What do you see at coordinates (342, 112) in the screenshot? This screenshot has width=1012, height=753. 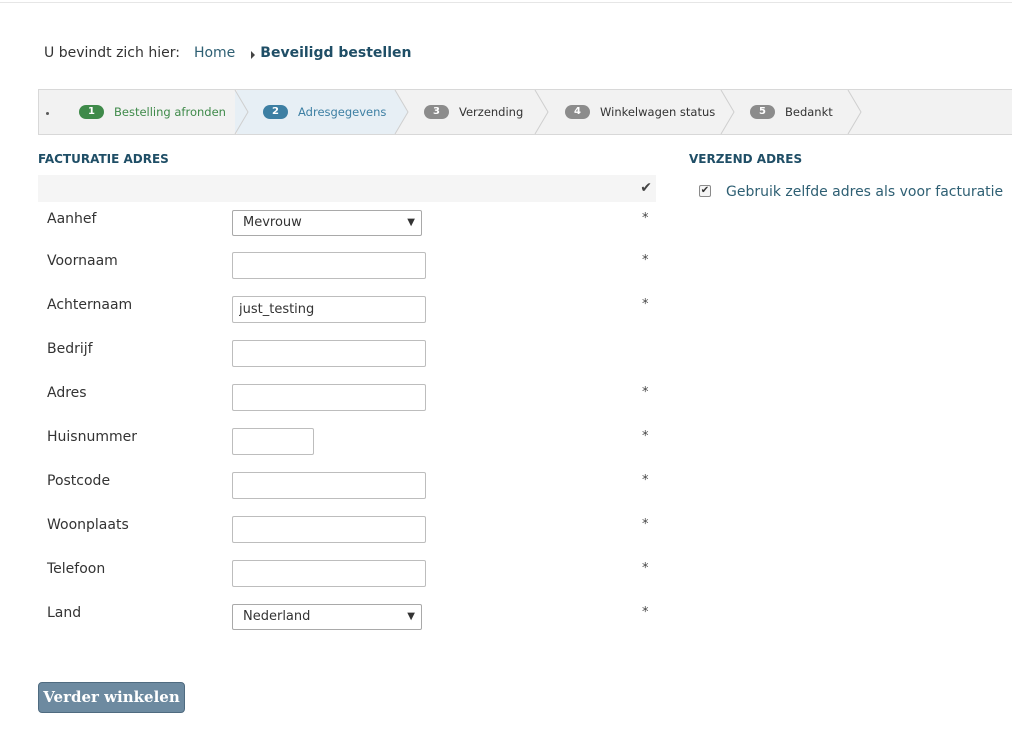 I see `step-label: Adresgegevens` at bounding box center [342, 112].